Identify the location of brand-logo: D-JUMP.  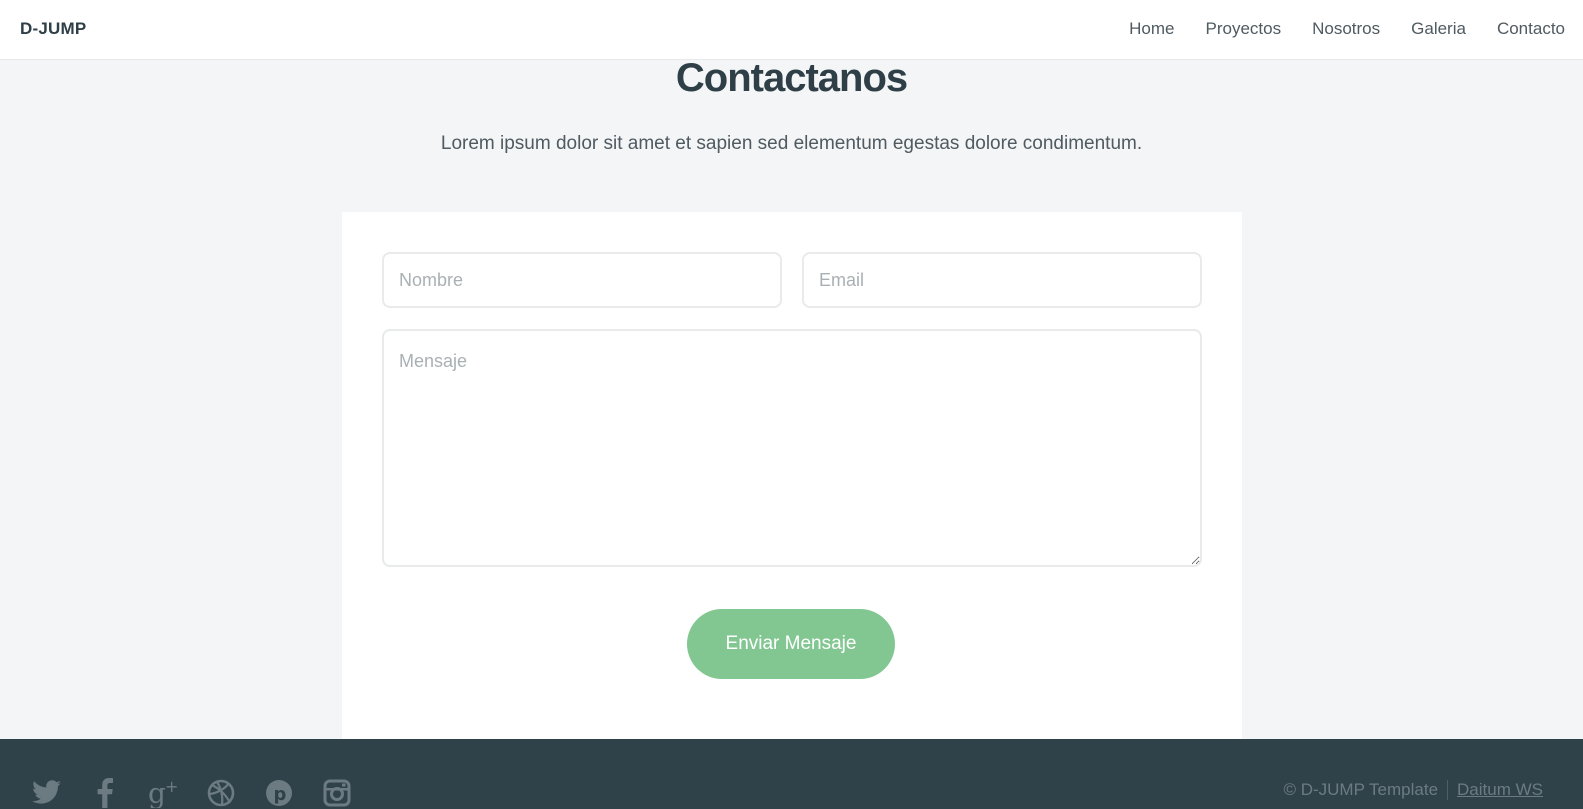
(53, 29).